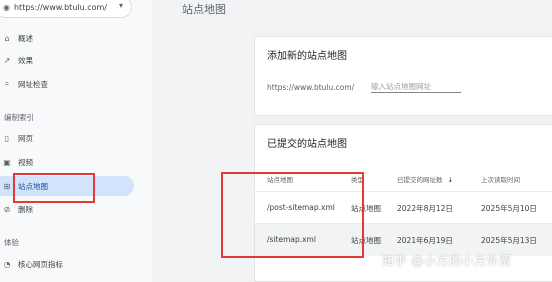 The image size is (552, 282). I want to click on watermark: 知乎 @小方的小方外贸, so click(447, 261).